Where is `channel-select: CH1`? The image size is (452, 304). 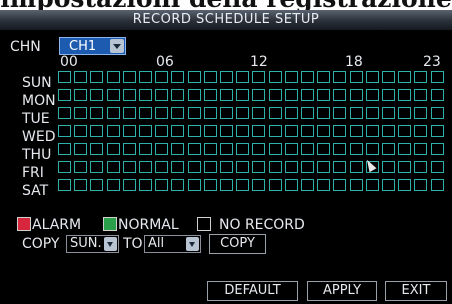 channel-select: CH1 is located at coordinates (92, 46).